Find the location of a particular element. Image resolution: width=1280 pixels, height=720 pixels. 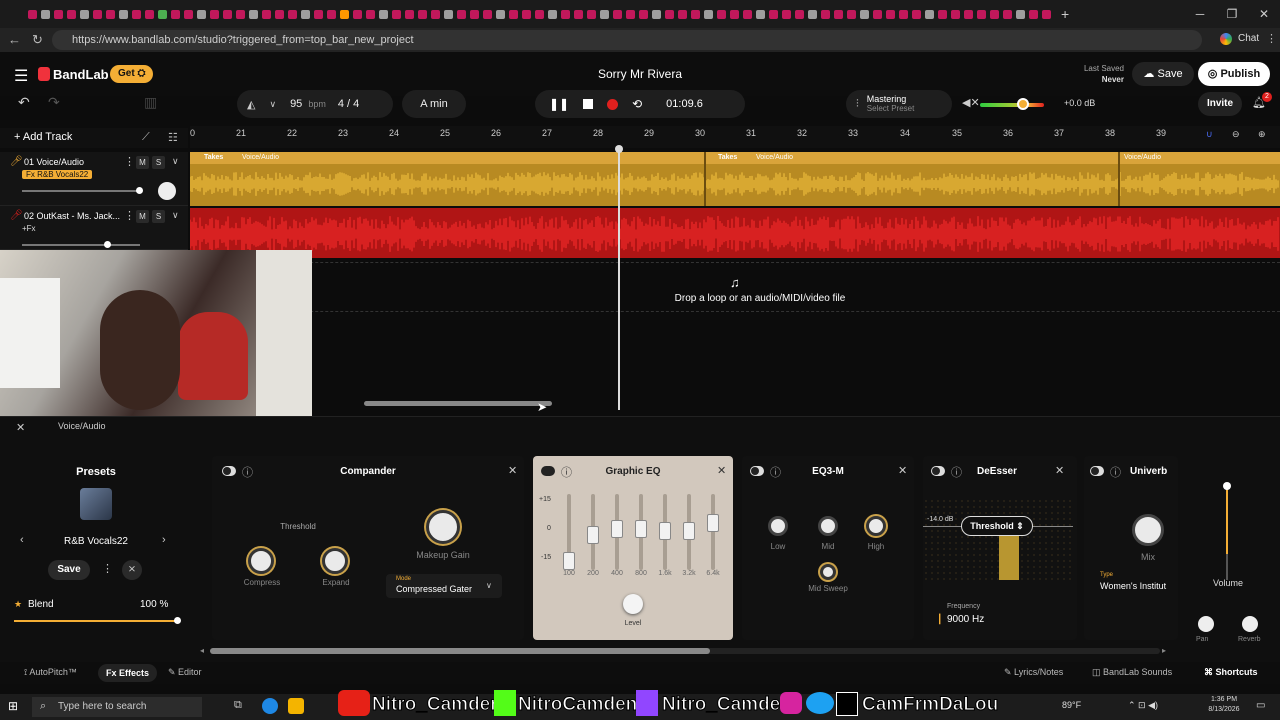

mid-knob is located at coordinates (828, 526).